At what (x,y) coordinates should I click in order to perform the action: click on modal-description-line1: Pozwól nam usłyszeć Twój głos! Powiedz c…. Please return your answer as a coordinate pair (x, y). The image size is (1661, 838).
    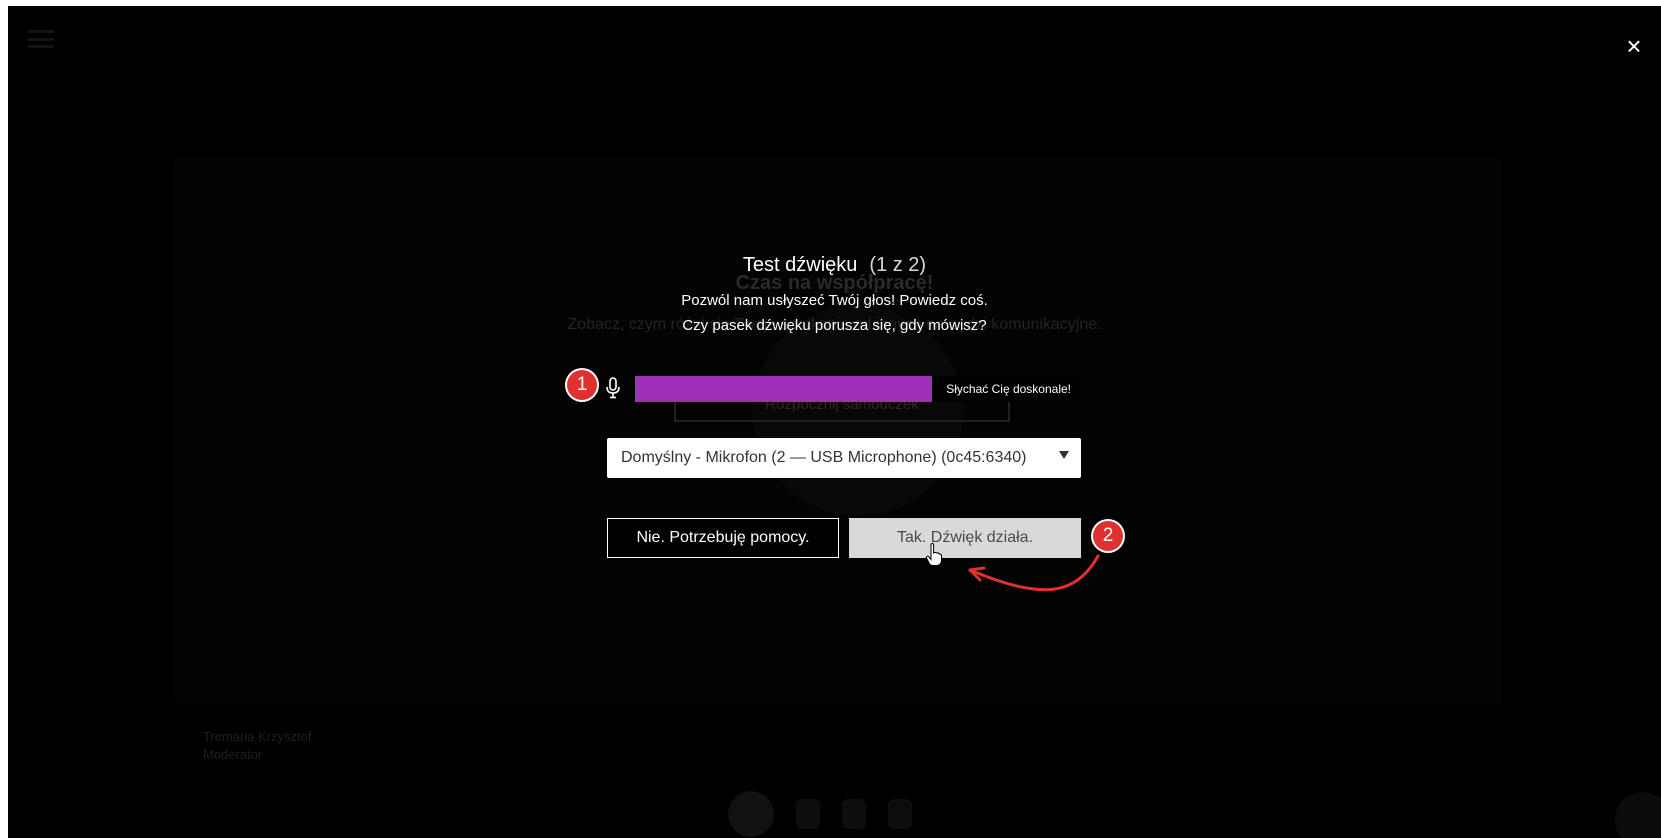
    Looking at the image, I should click on (834, 300).